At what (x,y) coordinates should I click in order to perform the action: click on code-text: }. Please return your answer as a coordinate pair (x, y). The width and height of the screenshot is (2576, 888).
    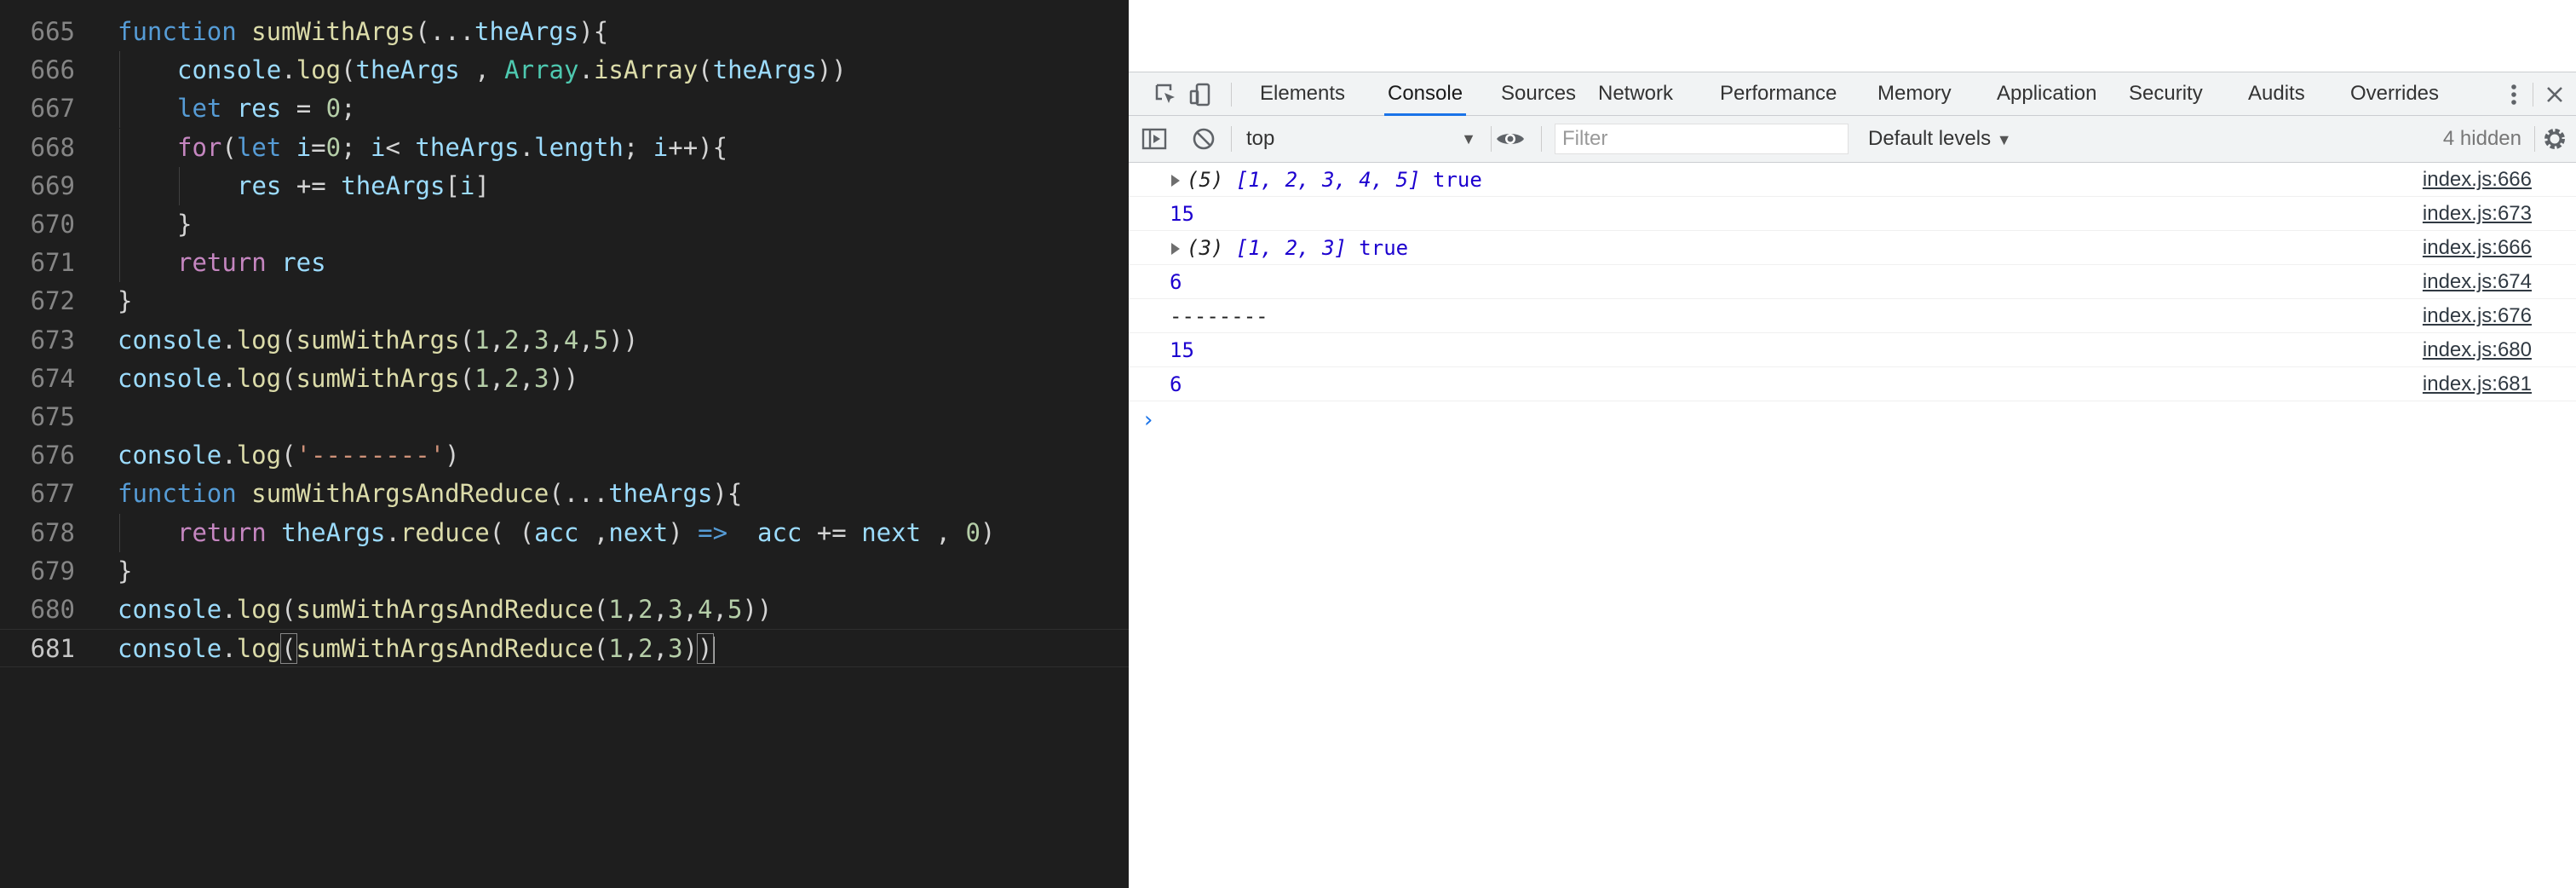
    Looking at the image, I should click on (125, 301).